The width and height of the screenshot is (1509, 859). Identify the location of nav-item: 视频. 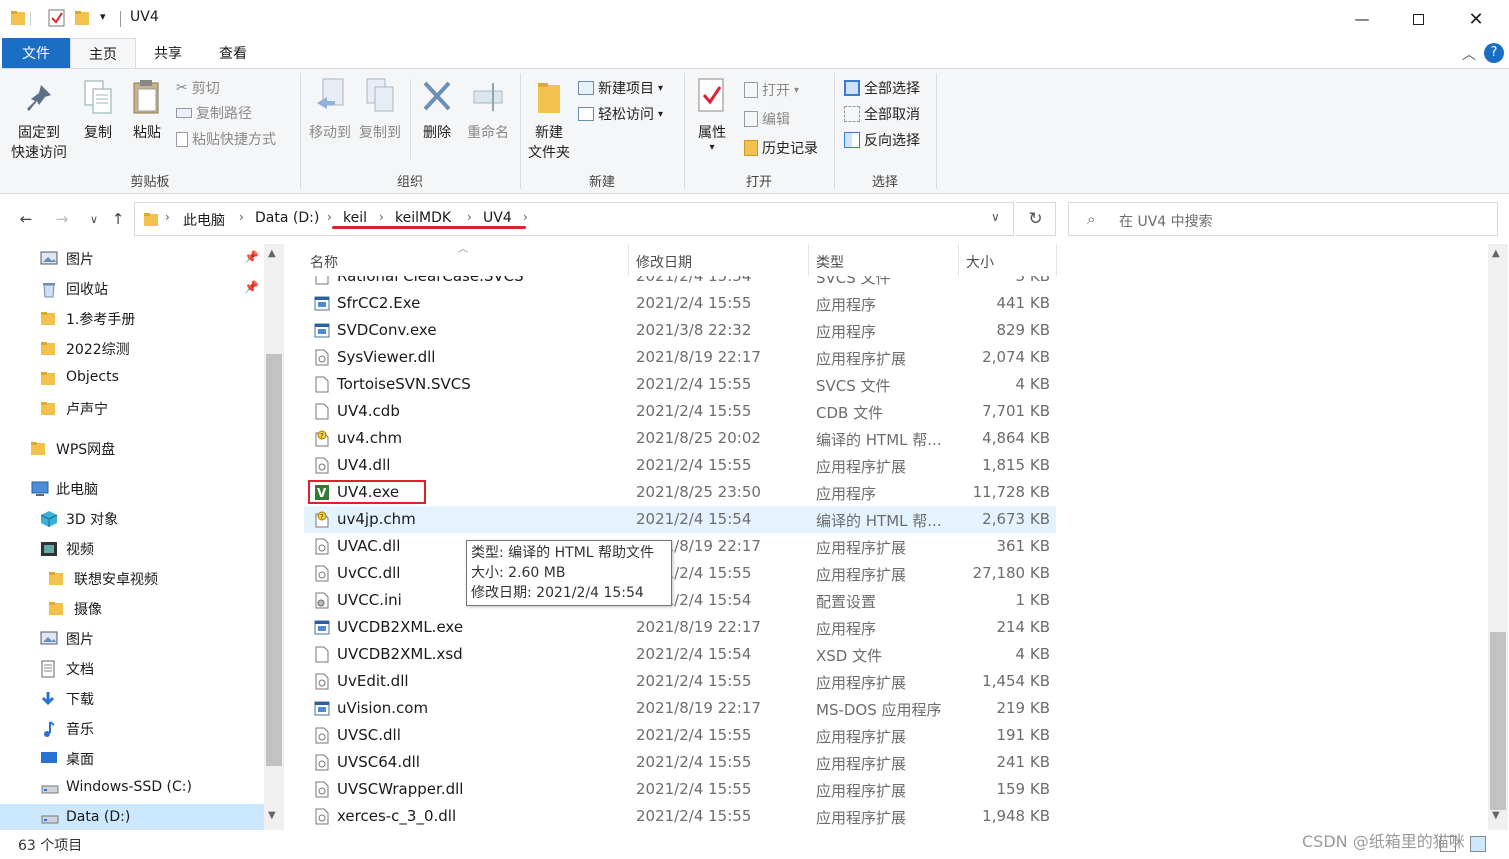
(132, 549).